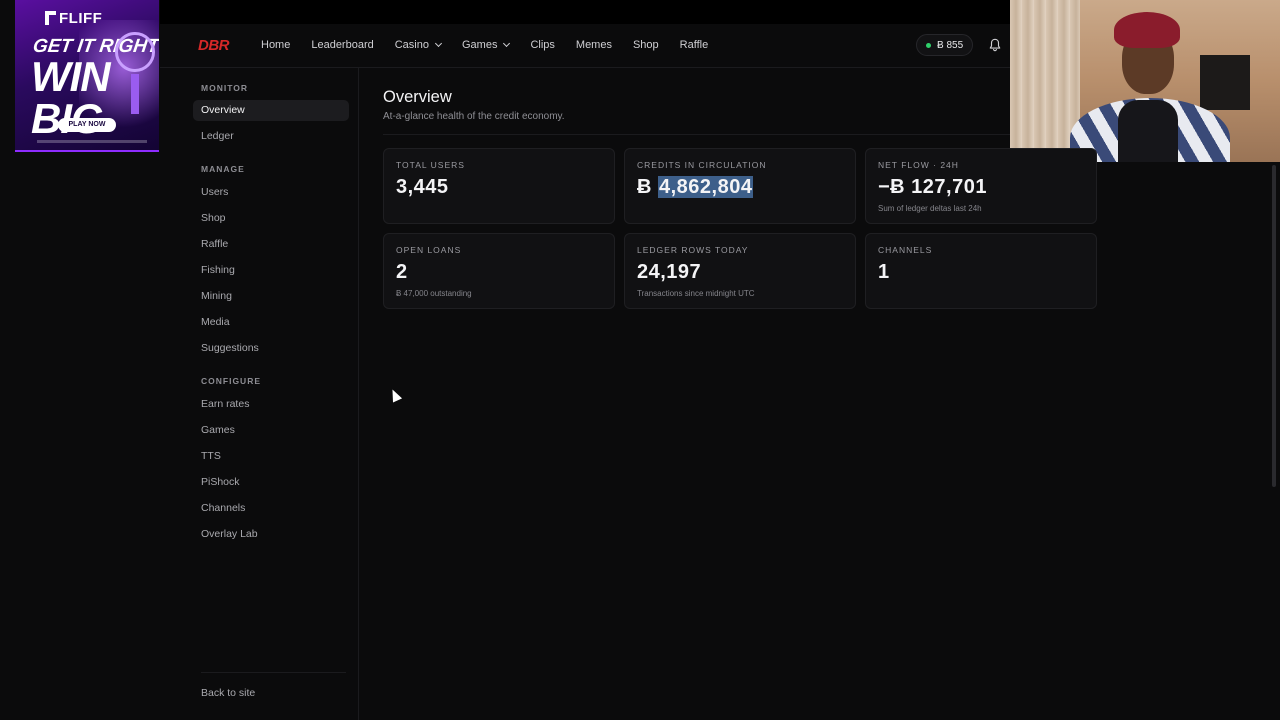 This screenshot has width=1280, height=720. Describe the element at coordinates (218, 430) in the screenshot. I see `sidebar-item-games: Games` at that location.